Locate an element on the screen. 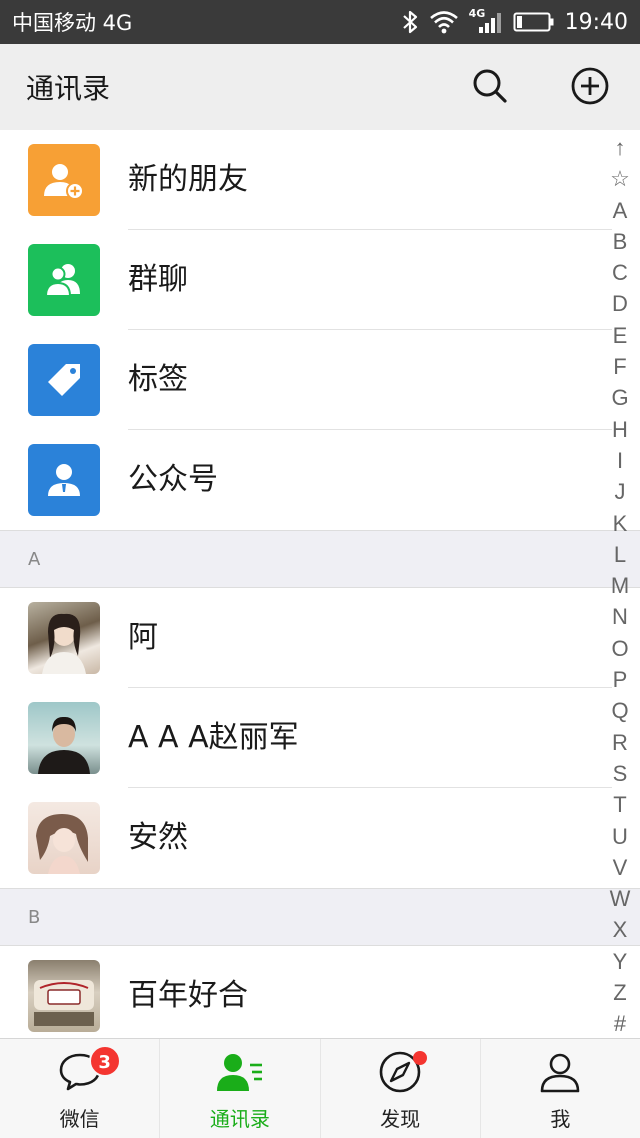 This screenshot has width=640, height=1138. contact-name: A A A赵丽军 is located at coordinates (213, 737).